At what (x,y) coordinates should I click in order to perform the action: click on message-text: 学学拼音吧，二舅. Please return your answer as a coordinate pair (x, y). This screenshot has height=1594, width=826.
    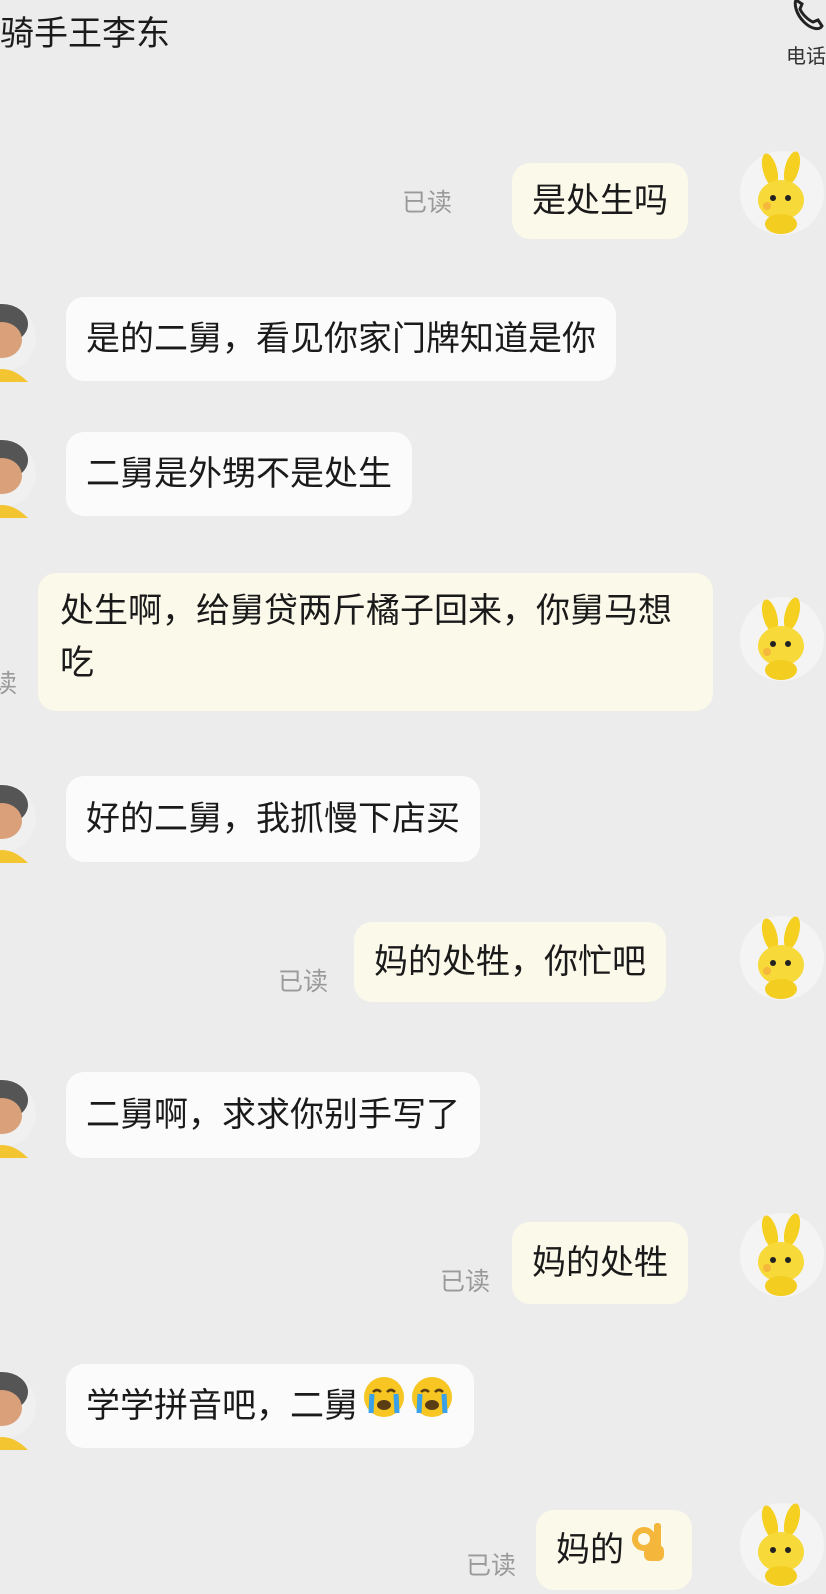
    Looking at the image, I should click on (222, 1406).